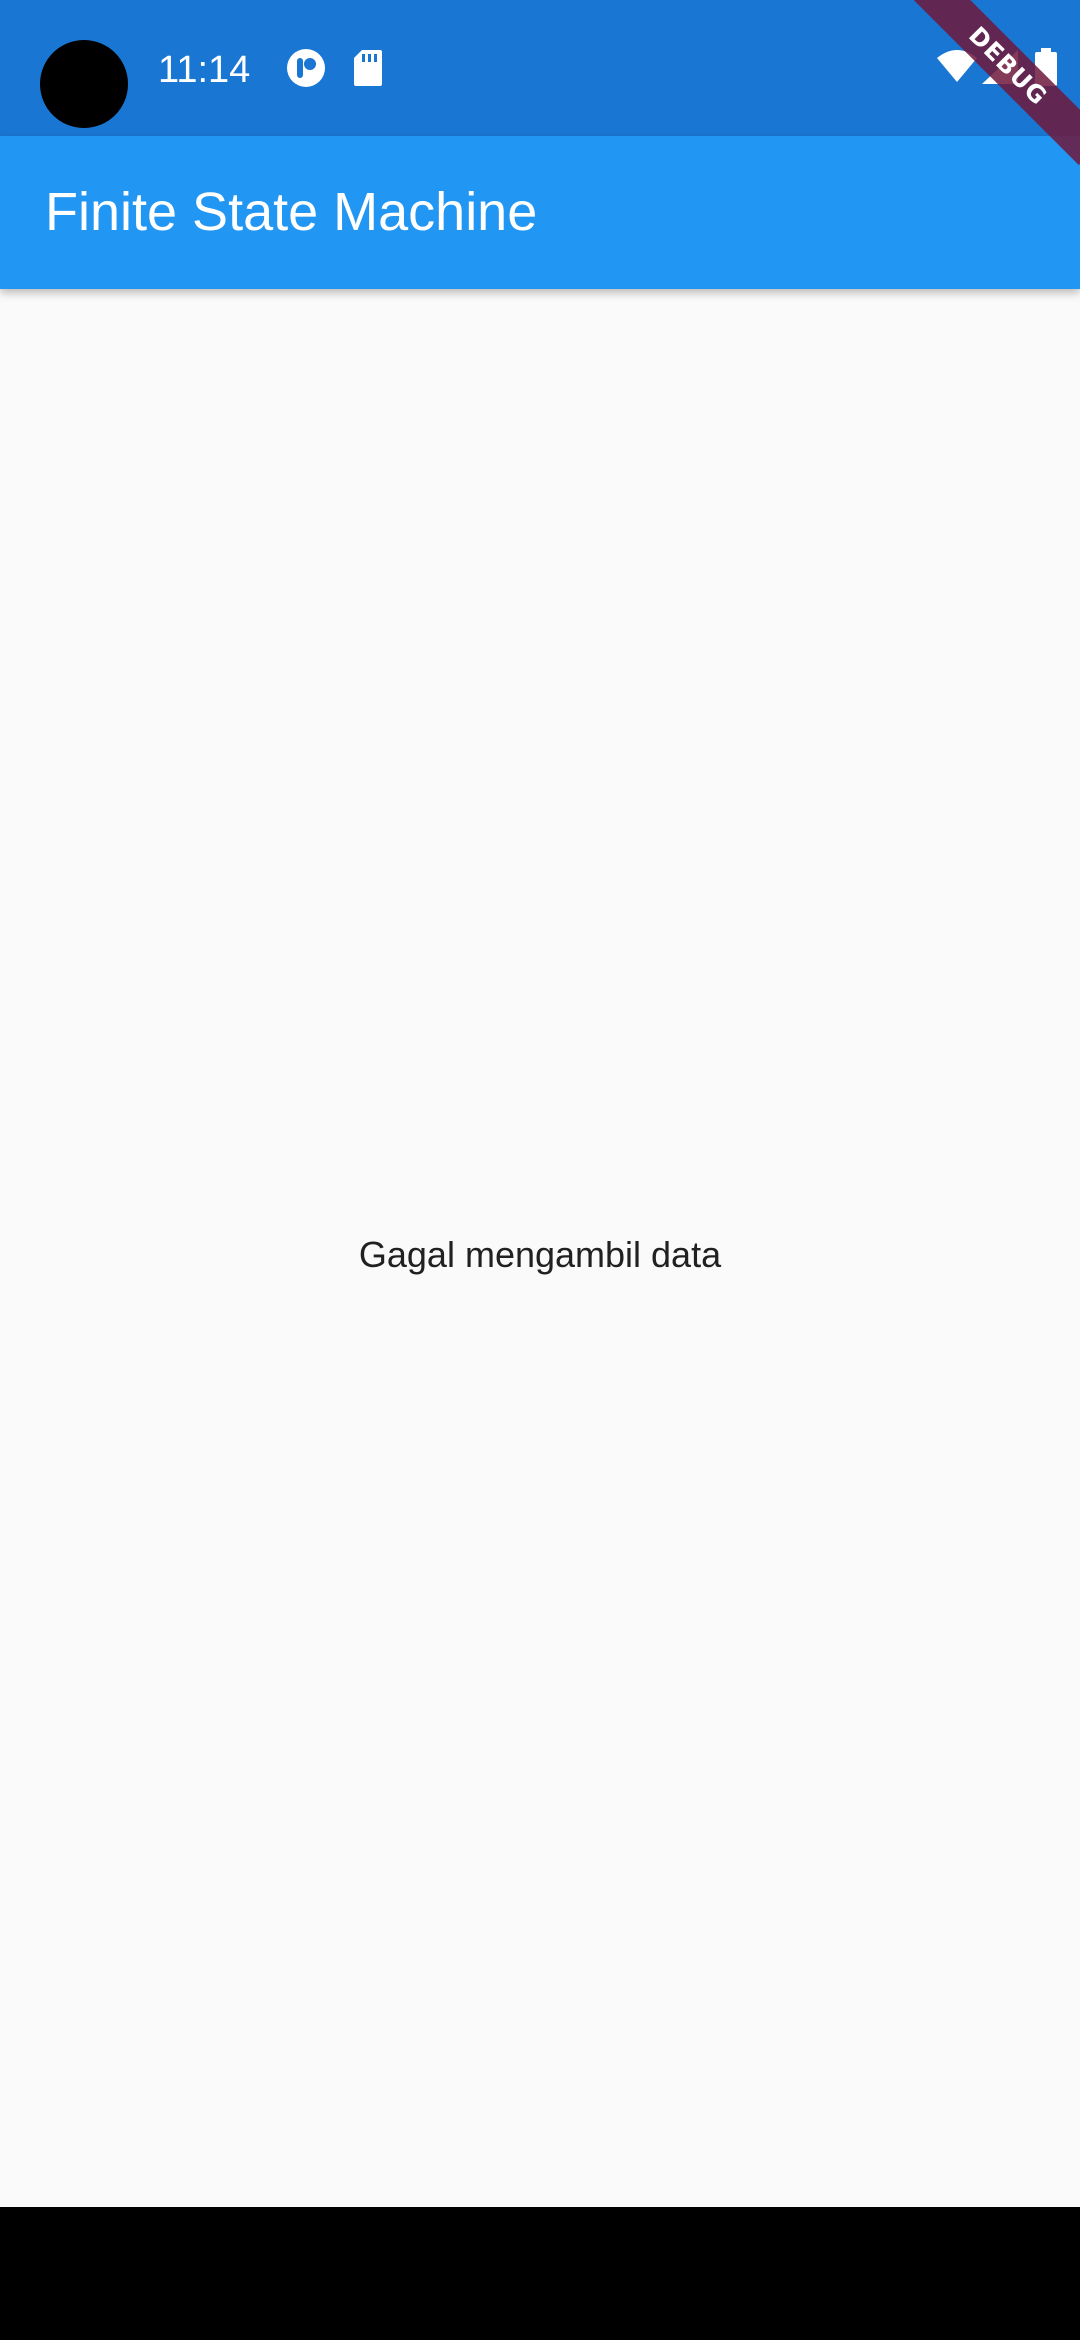 Image resolution: width=1080 pixels, height=2340 pixels. What do you see at coordinates (540, 68) in the screenshot?
I see `status-bar: 11:14` at bounding box center [540, 68].